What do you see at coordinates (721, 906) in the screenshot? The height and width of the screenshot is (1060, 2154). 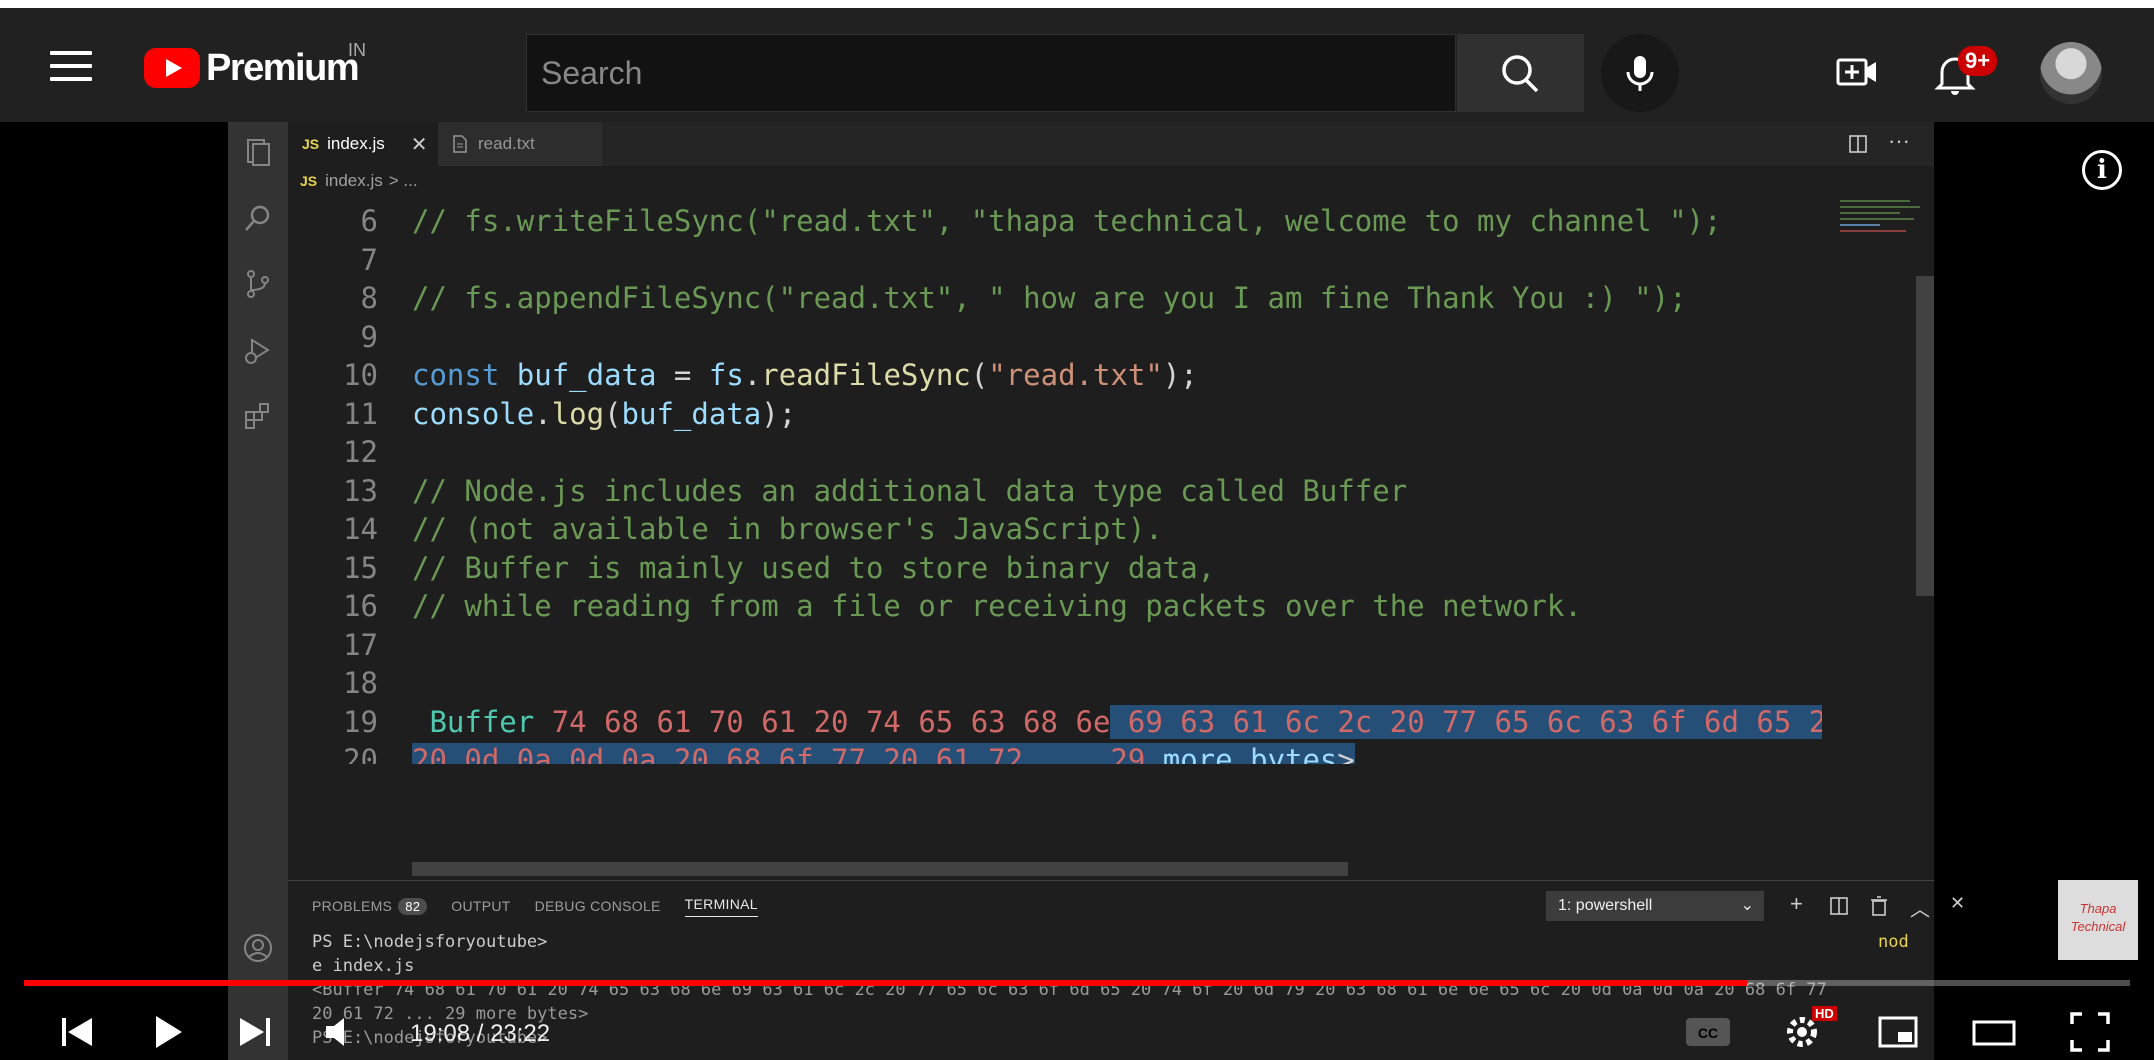 I see `tab-terminal: TERMINAL` at bounding box center [721, 906].